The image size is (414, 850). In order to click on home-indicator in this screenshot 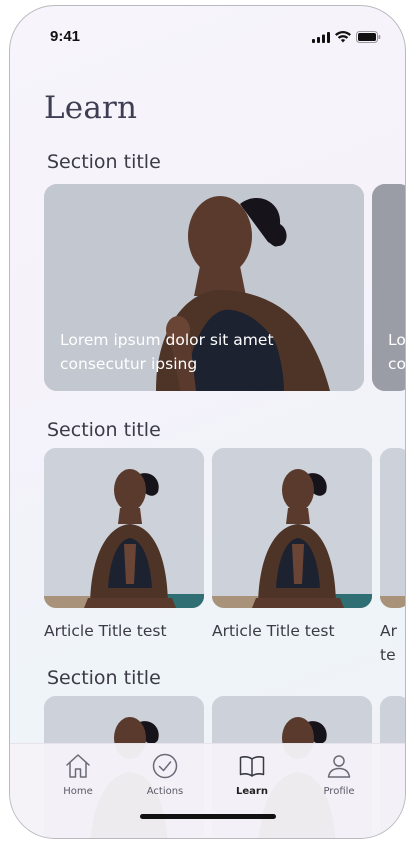, I will do `click(208, 816)`.